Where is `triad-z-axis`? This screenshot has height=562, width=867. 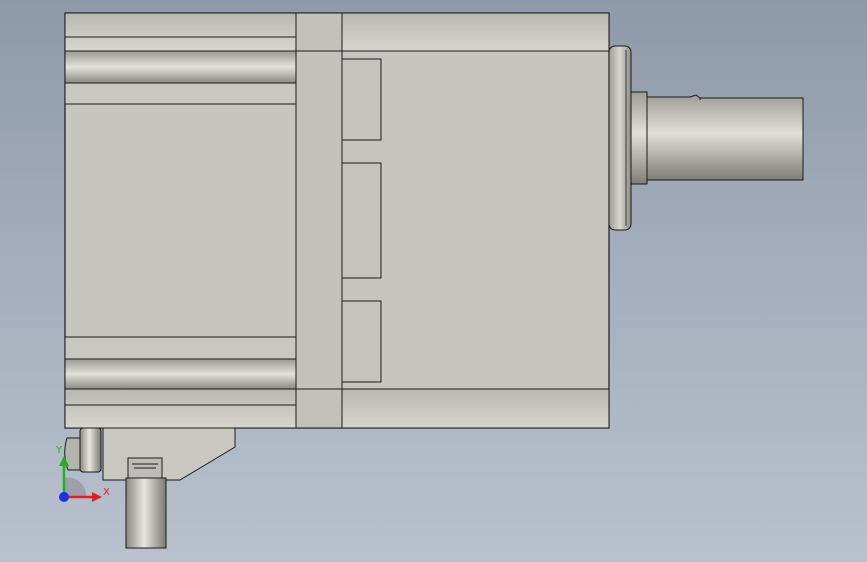
triad-z-axis is located at coordinates (64, 497).